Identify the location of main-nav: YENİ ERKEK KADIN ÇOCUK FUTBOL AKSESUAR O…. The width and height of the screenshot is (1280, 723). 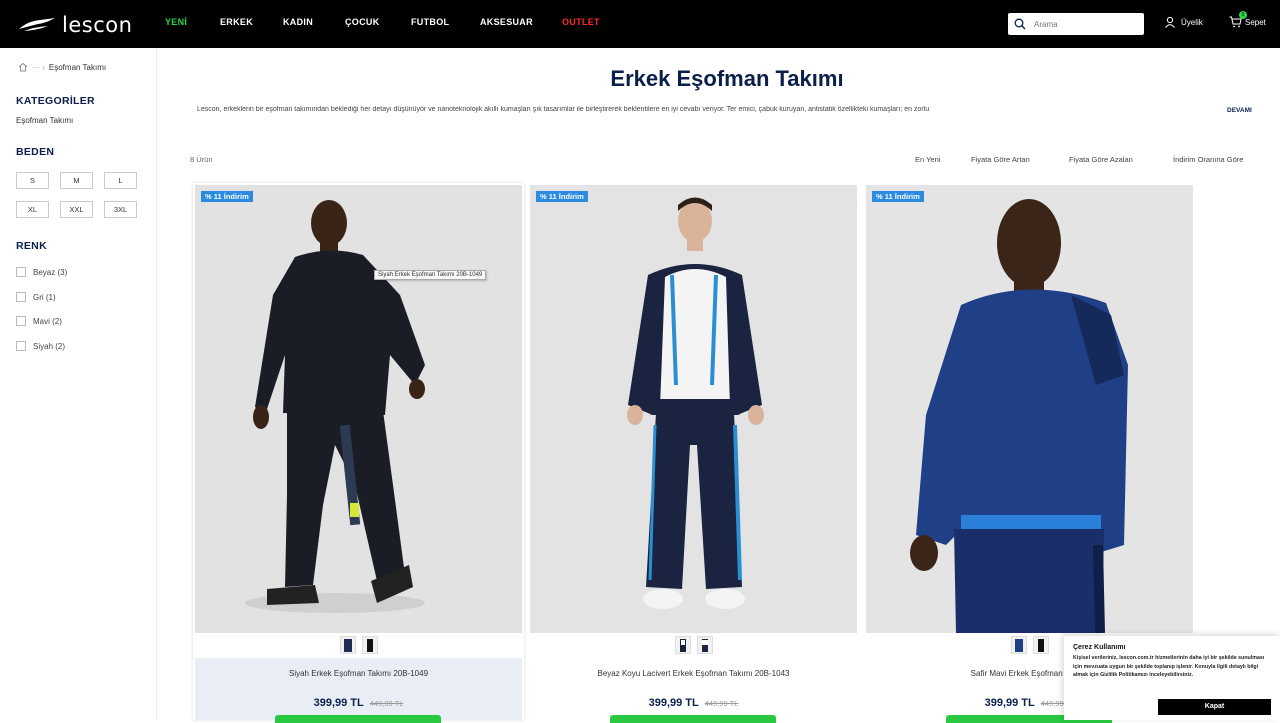
(382, 22).